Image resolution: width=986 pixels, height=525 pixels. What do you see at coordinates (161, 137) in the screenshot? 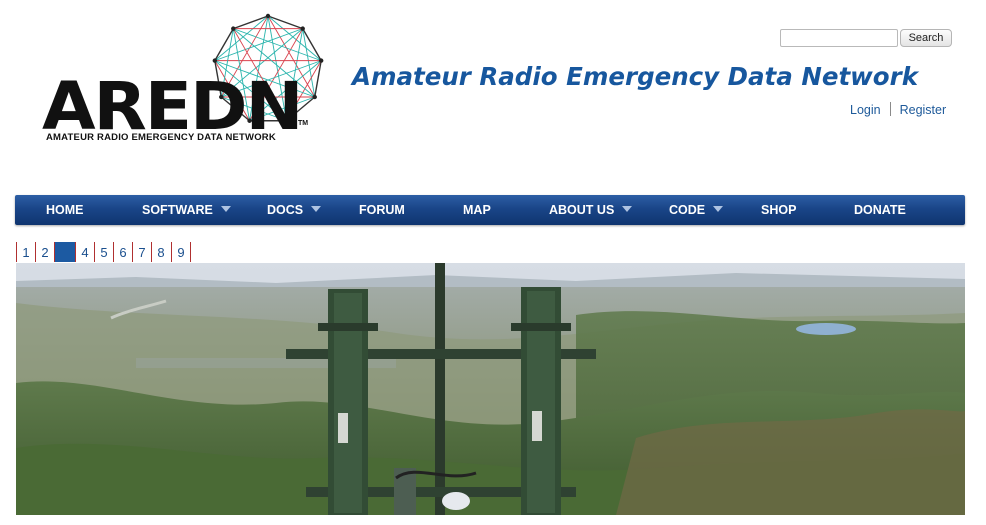
I see `logo-subtitle: AMATEUR RADIO EMERGENCY DATA NETWORK` at bounding box center [161, 137].